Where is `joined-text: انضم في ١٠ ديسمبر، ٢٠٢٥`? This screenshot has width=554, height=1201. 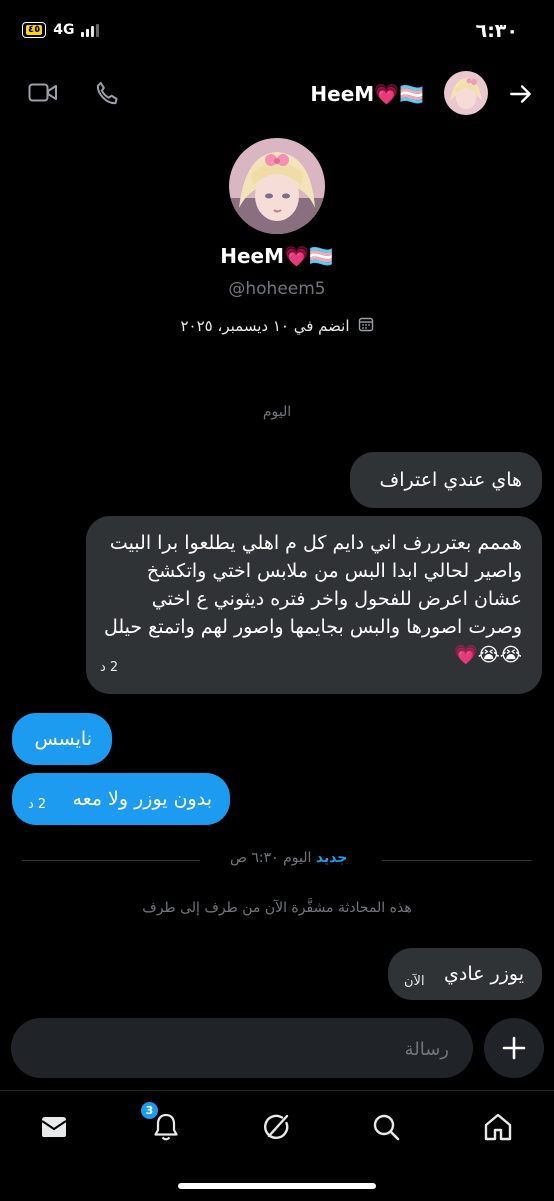 joined-text: انضم في ١٠ ديسمبر، ٢٠٢٥ is located at coordinates (265, 326).